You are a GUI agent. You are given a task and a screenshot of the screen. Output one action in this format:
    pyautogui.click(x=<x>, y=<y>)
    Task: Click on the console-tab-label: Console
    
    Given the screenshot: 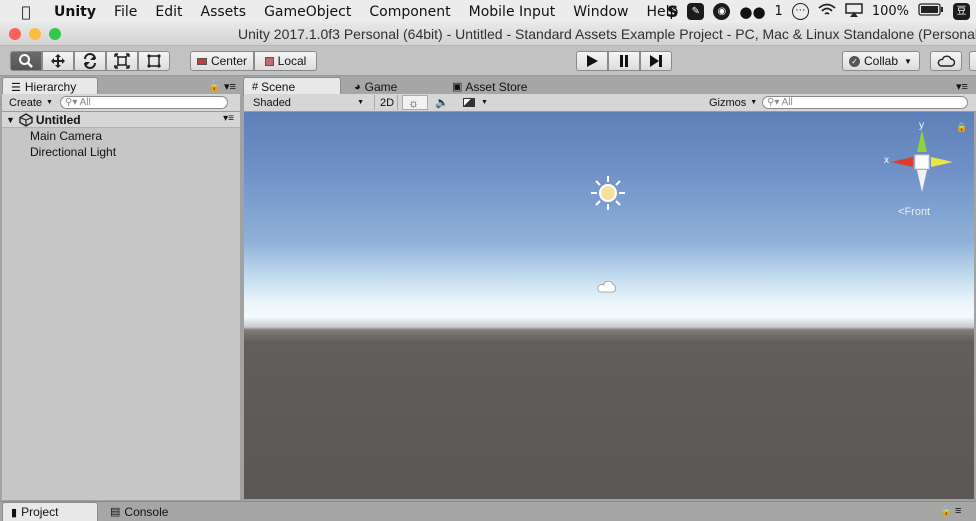 What is the action you would take?
    pyautogui.click(x=146, y=511)
    